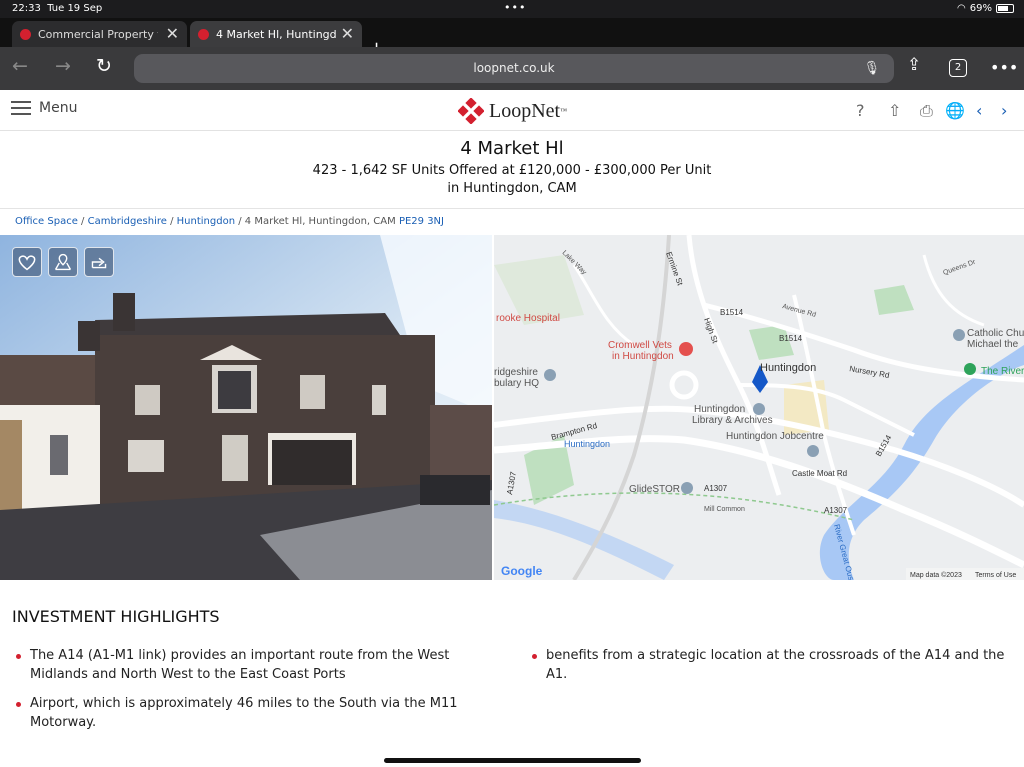 The image size is (1024, 767). I want to click on map-label-catholic-1: Catholic Chu, so click(995, 333).